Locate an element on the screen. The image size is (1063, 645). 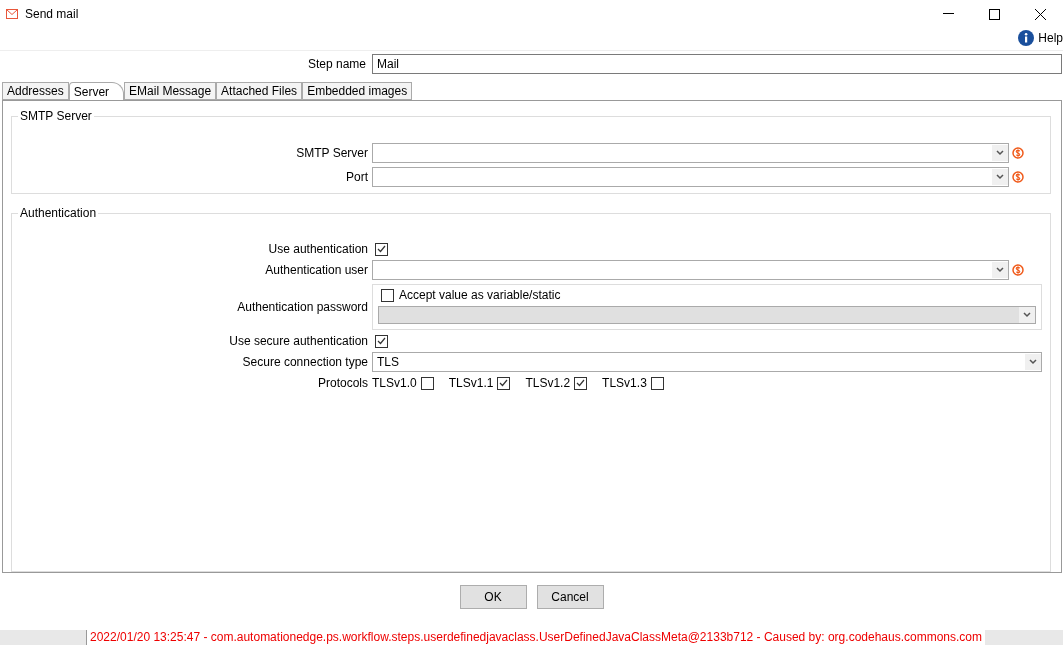
checkbox-label: TLSv1.3 is located at coordinates (624, 383).